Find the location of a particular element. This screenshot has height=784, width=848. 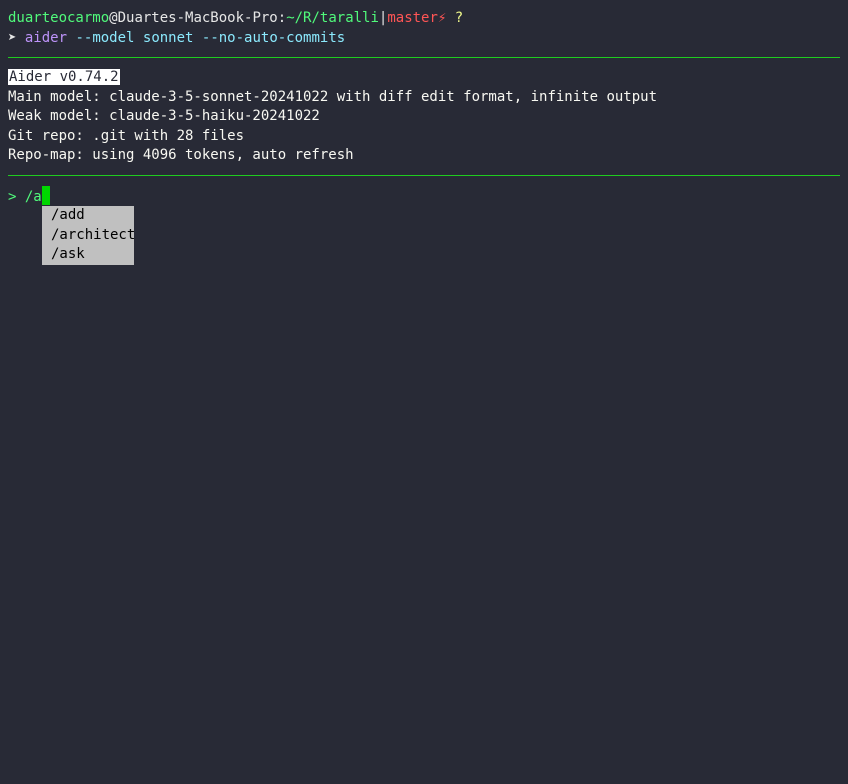

command-input: /a is located at coordinates (33, 197).